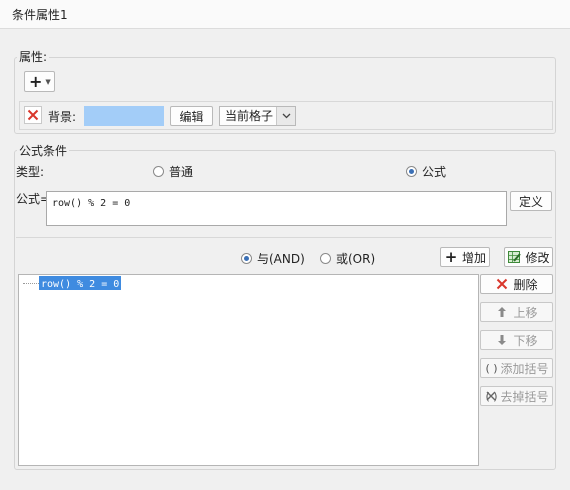  Describe the element at coordinates (191, 116) in the screenshot. I see `edit-background-button: 编辑` at that location.